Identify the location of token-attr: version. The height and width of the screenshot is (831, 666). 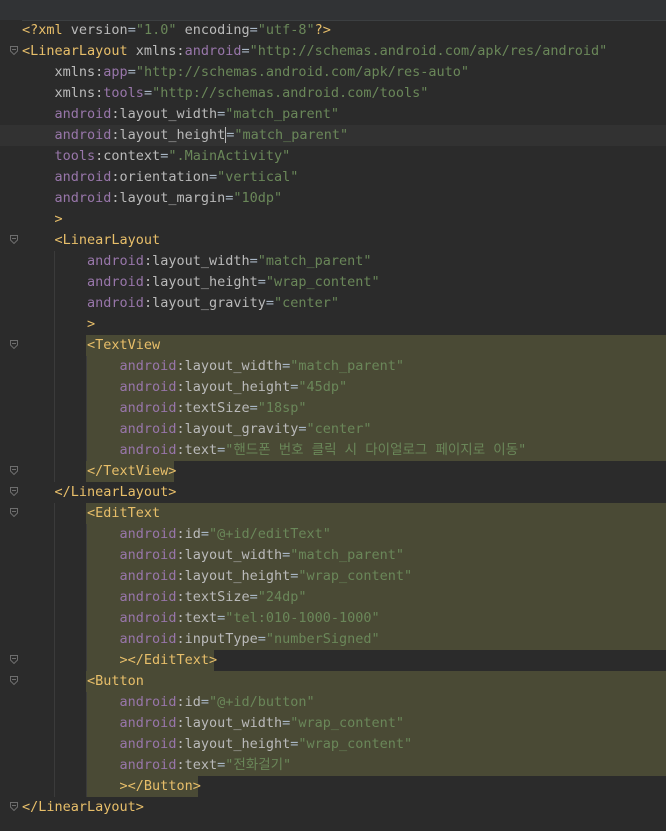
(99, 30).